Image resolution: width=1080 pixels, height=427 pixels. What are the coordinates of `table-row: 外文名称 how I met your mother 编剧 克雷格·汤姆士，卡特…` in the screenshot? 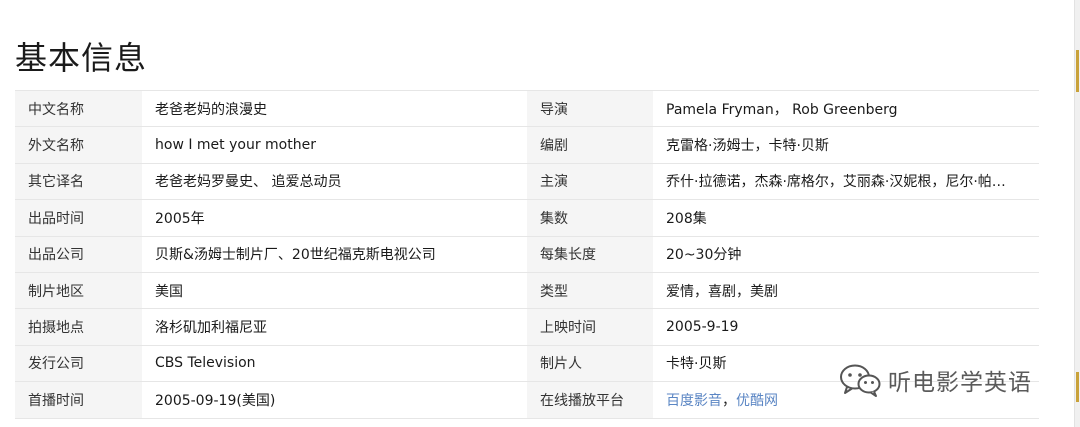 It's located at (527, 145).